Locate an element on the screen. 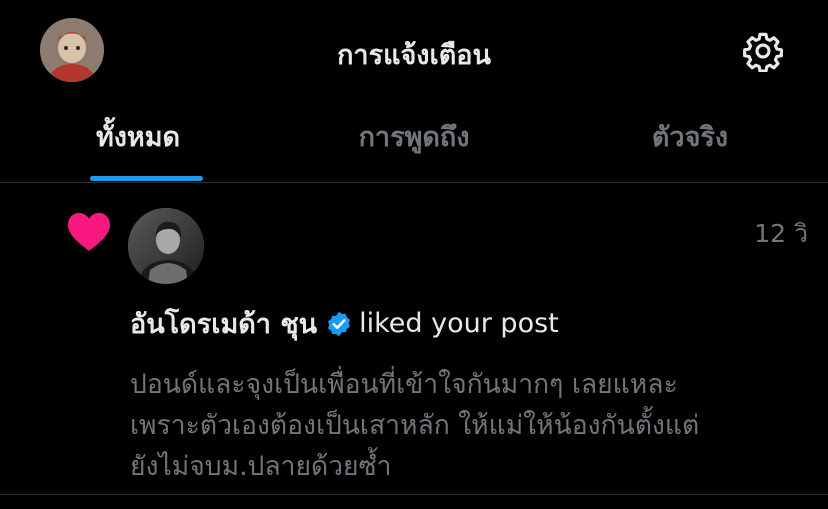 This screenshot has height=509, width=828. actor-avatar is located at coordinates (166, 246).